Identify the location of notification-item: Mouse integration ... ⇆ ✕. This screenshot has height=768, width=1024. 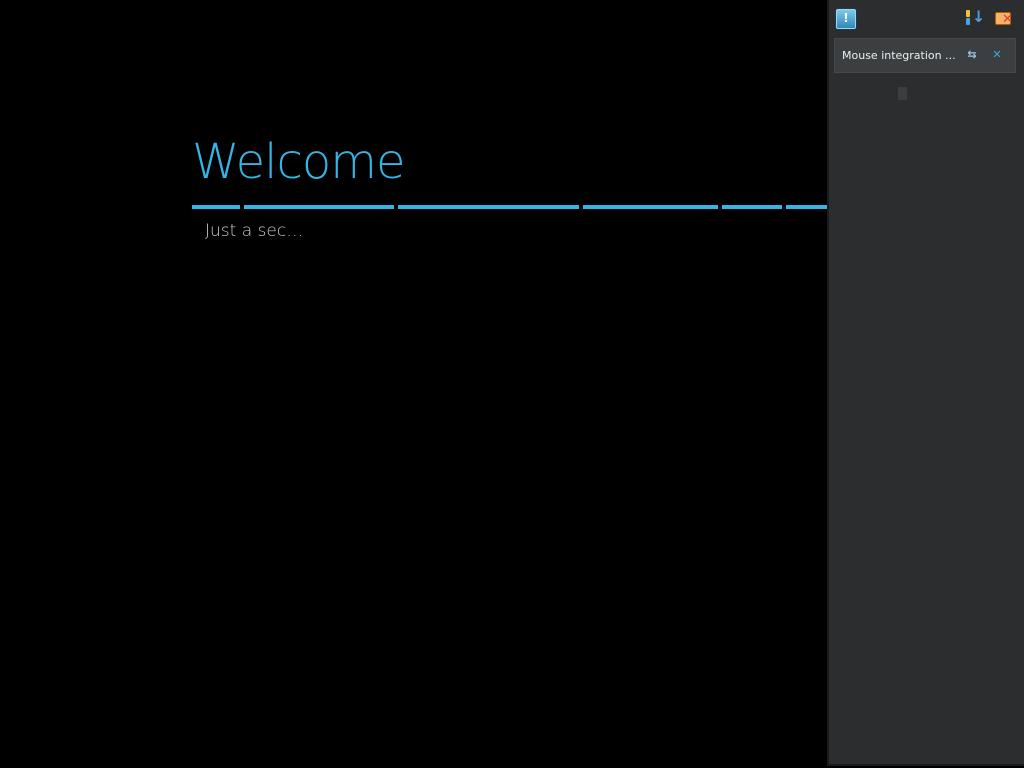
(925, 55).